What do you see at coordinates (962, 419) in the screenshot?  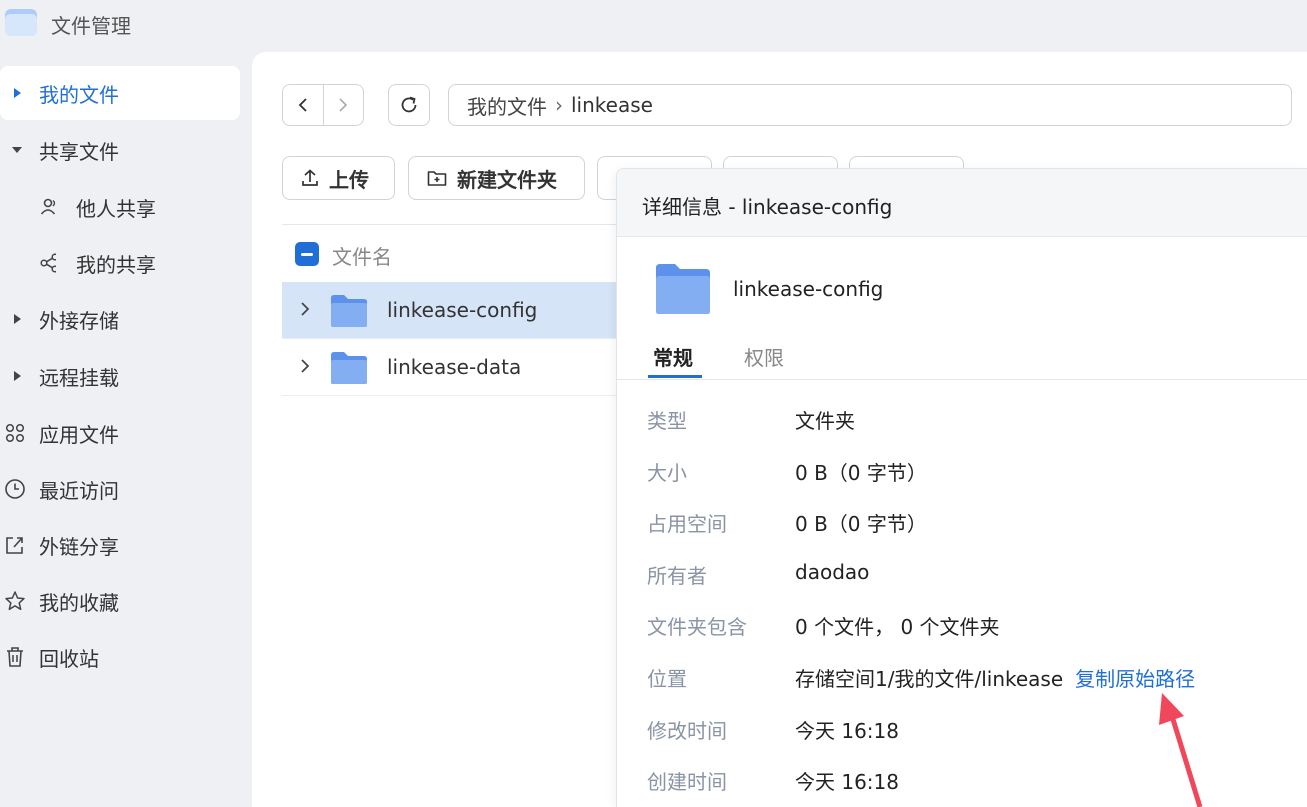 I see `prop-type: 类型 文件夹` at bounding box center [962, 419].